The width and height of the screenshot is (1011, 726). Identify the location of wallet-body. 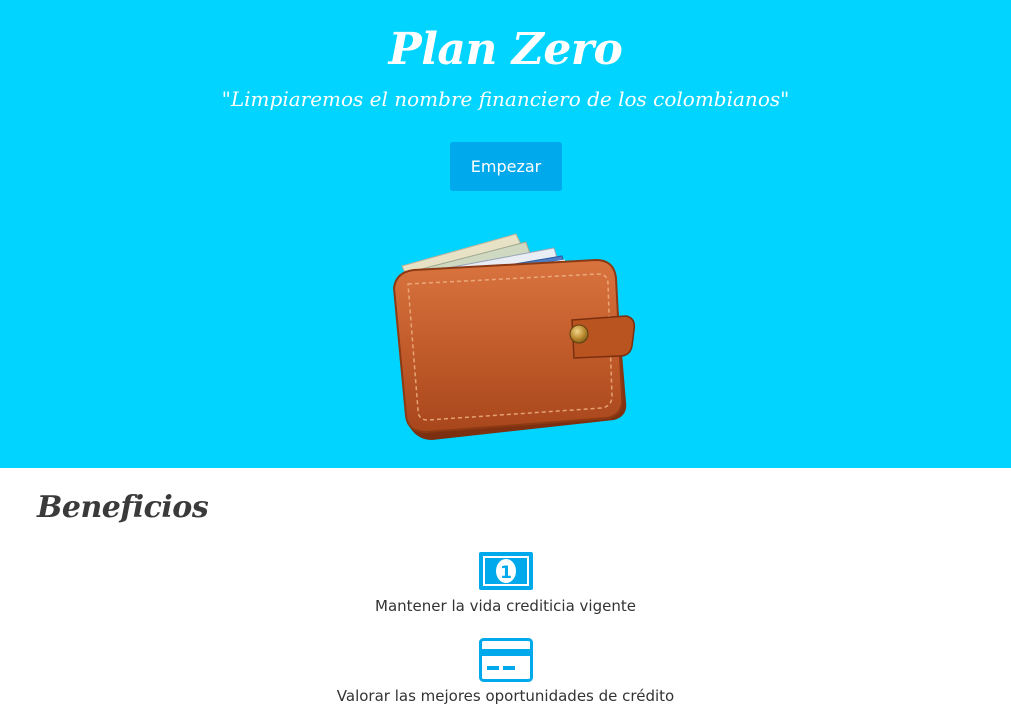
(514, 349).